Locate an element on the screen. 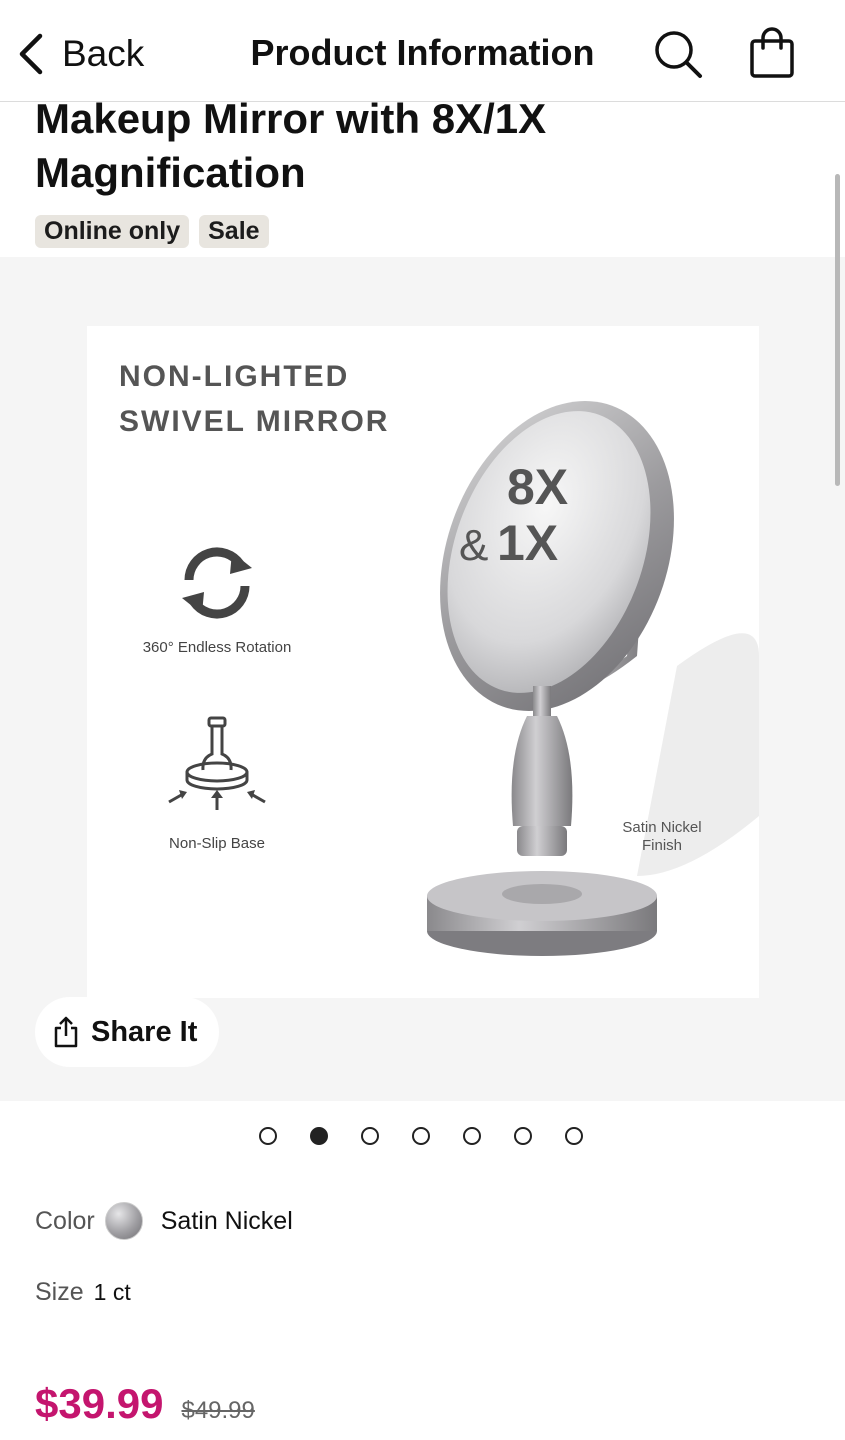  mag-top-text: 8X is located at coordinates (537, 487).